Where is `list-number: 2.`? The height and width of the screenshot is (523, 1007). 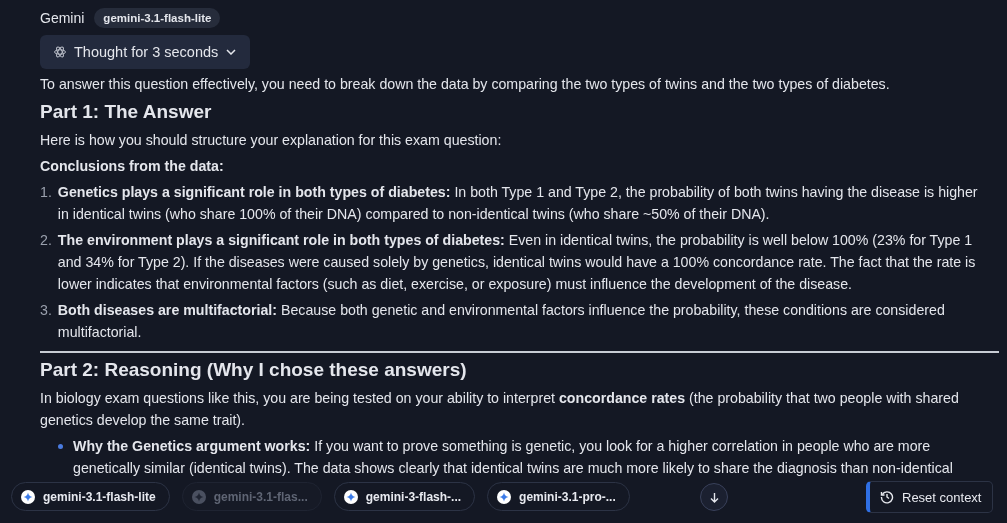
list-number: 2. is located at coordinates (46, 240).